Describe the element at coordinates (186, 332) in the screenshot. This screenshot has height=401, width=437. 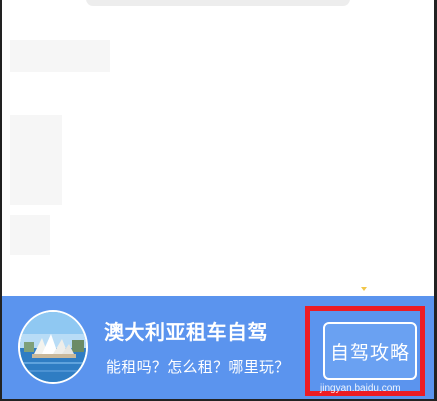
I see `banner-title: 澳大利亚租车自驾` at that location.